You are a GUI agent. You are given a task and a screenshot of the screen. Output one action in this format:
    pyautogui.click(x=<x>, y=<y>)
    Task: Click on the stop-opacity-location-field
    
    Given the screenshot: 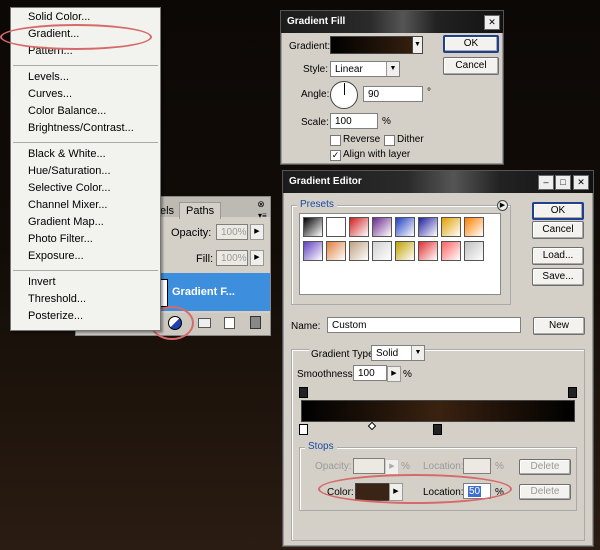 What is the action you would take?
    pyautogui.click(x=477, y=466)
    